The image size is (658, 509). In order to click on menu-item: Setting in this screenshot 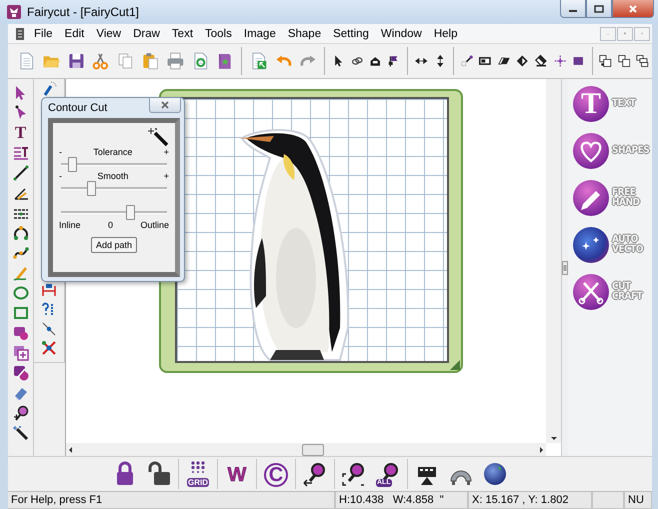, I will do `click(351, 33)`.